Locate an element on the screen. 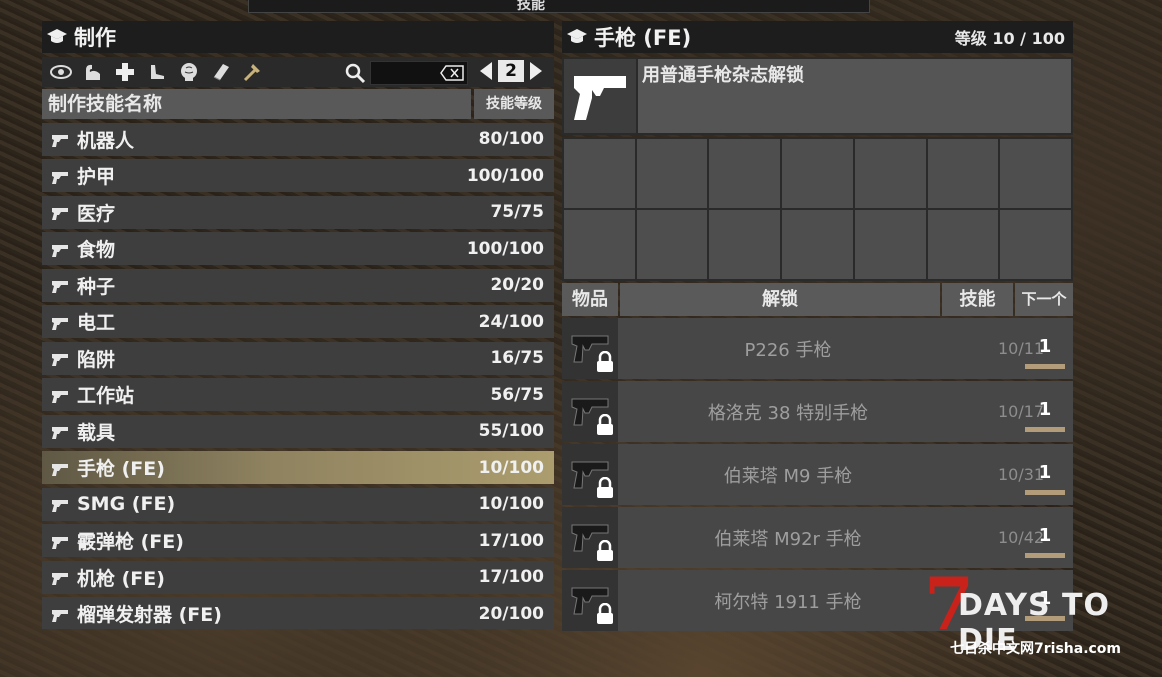 The height and width of the screenshot is (677, 1162). game-logo-watermark: 7 DAYS TO DIE 七日杀中文网7risha.com is located at coordinates (1039, 618).